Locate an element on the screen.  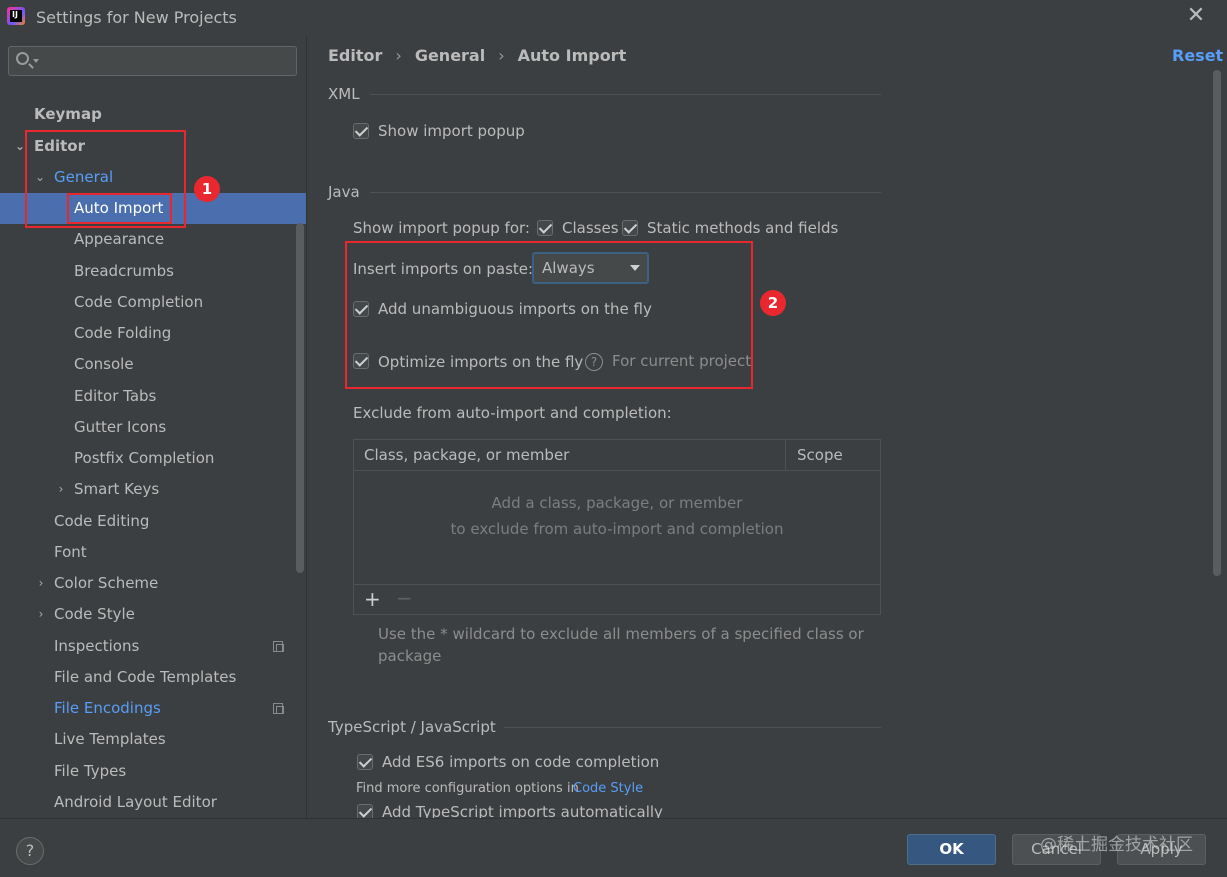
ts-section-title: TypeScript / JavaScript is located at coordinates (412, 727).